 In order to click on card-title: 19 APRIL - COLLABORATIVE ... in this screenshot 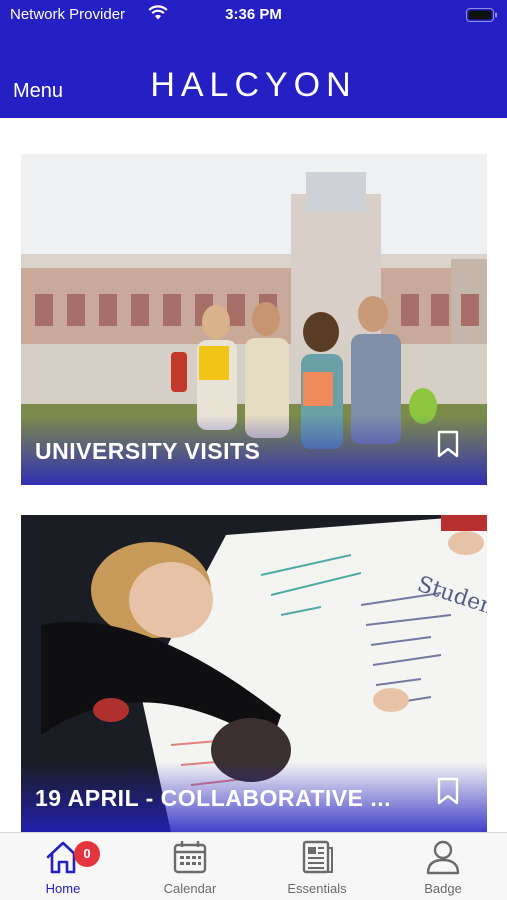, I will do `click(213, 798)`.